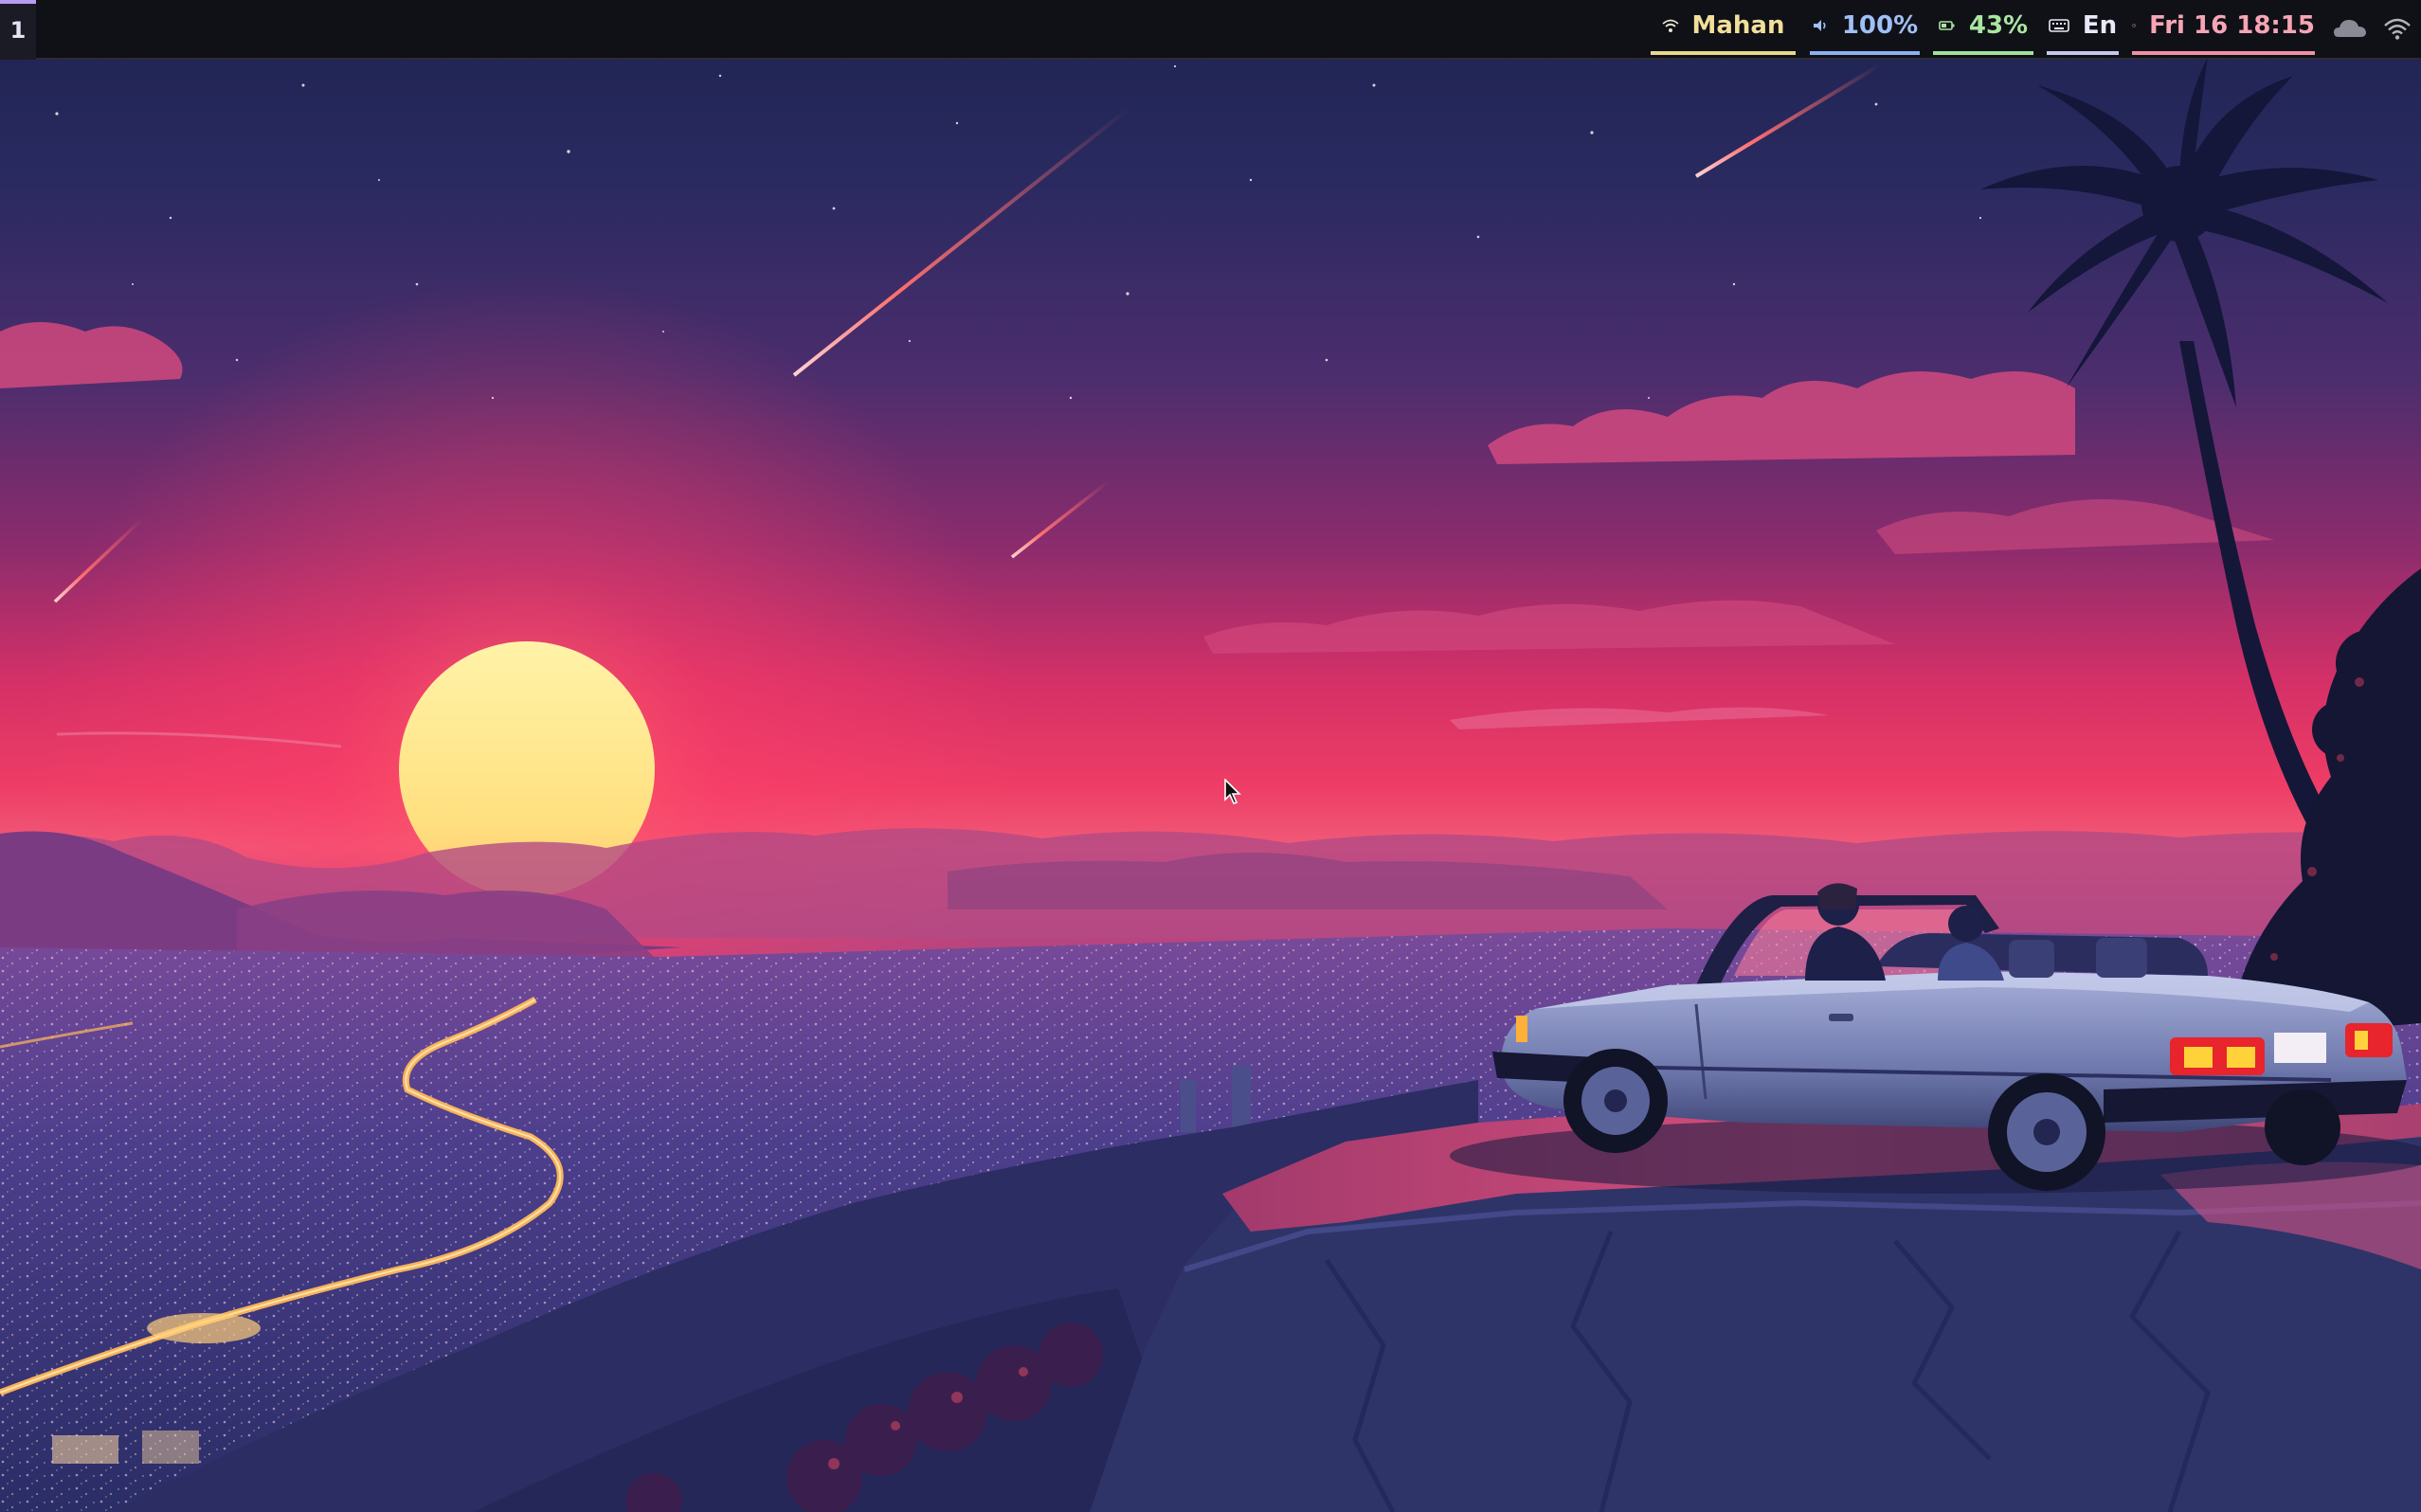  What do you see at coordinates (2397, 28) in the screenshot?
I see `wifi-tray-icon` at bounding box center [2397, 28].